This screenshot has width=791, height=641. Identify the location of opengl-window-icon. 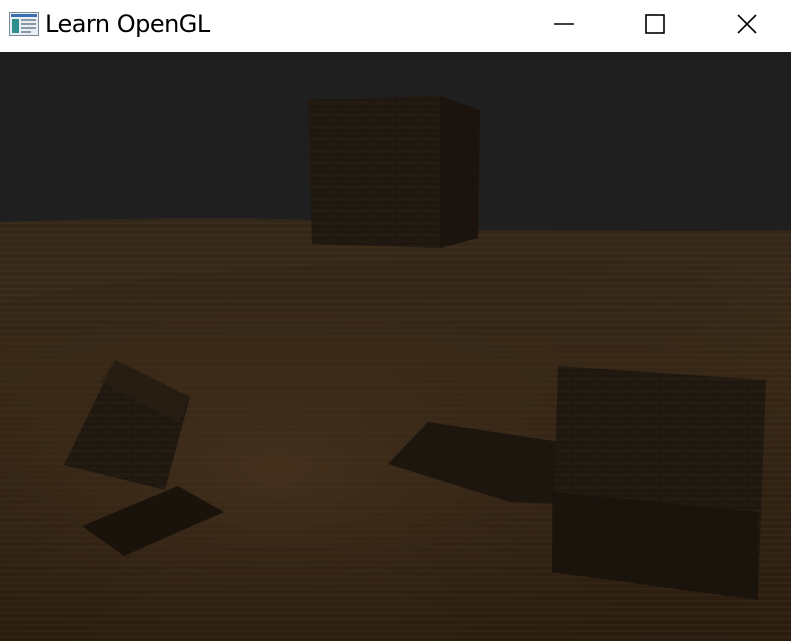
(24, 24).